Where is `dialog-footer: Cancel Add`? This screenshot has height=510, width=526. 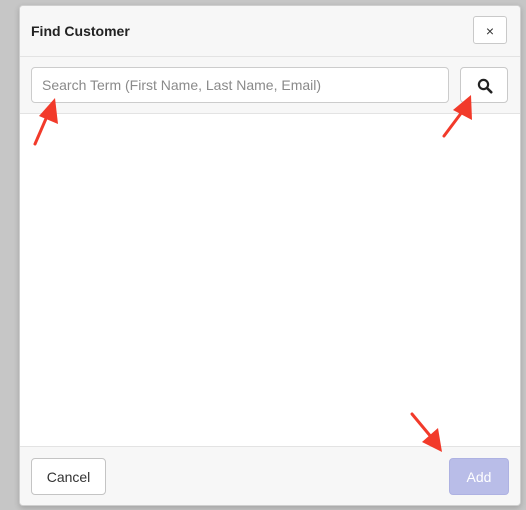
dialog-footer: Cancel Add is located at coordinates (270, 475).